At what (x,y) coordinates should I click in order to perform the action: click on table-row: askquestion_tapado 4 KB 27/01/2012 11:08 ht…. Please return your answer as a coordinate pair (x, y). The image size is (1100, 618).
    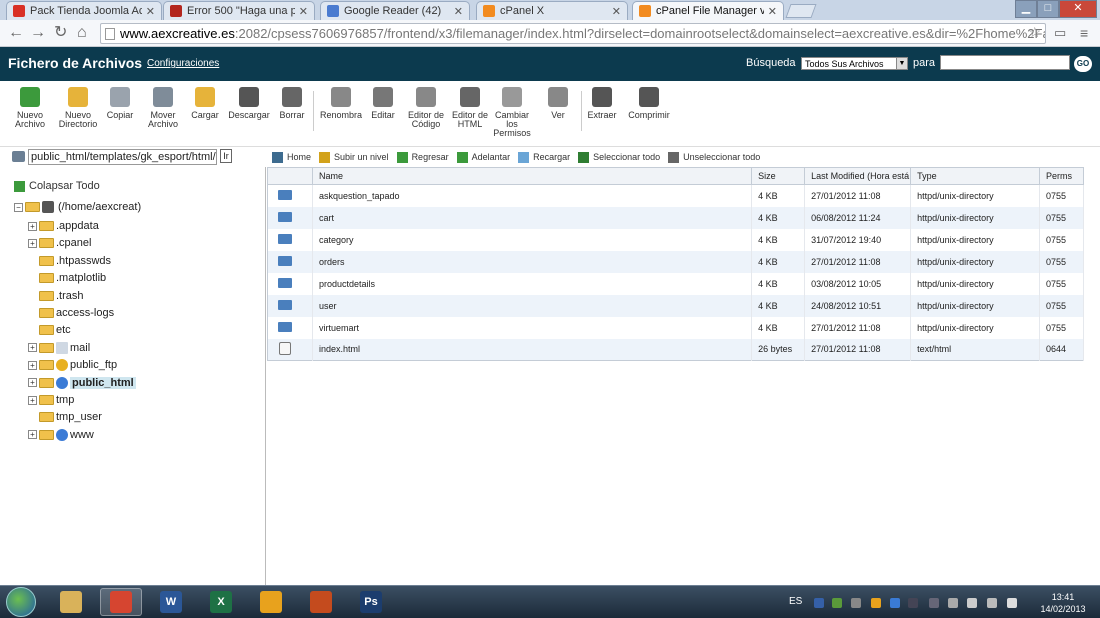
    Looking at the image, I should click on (676, 195).